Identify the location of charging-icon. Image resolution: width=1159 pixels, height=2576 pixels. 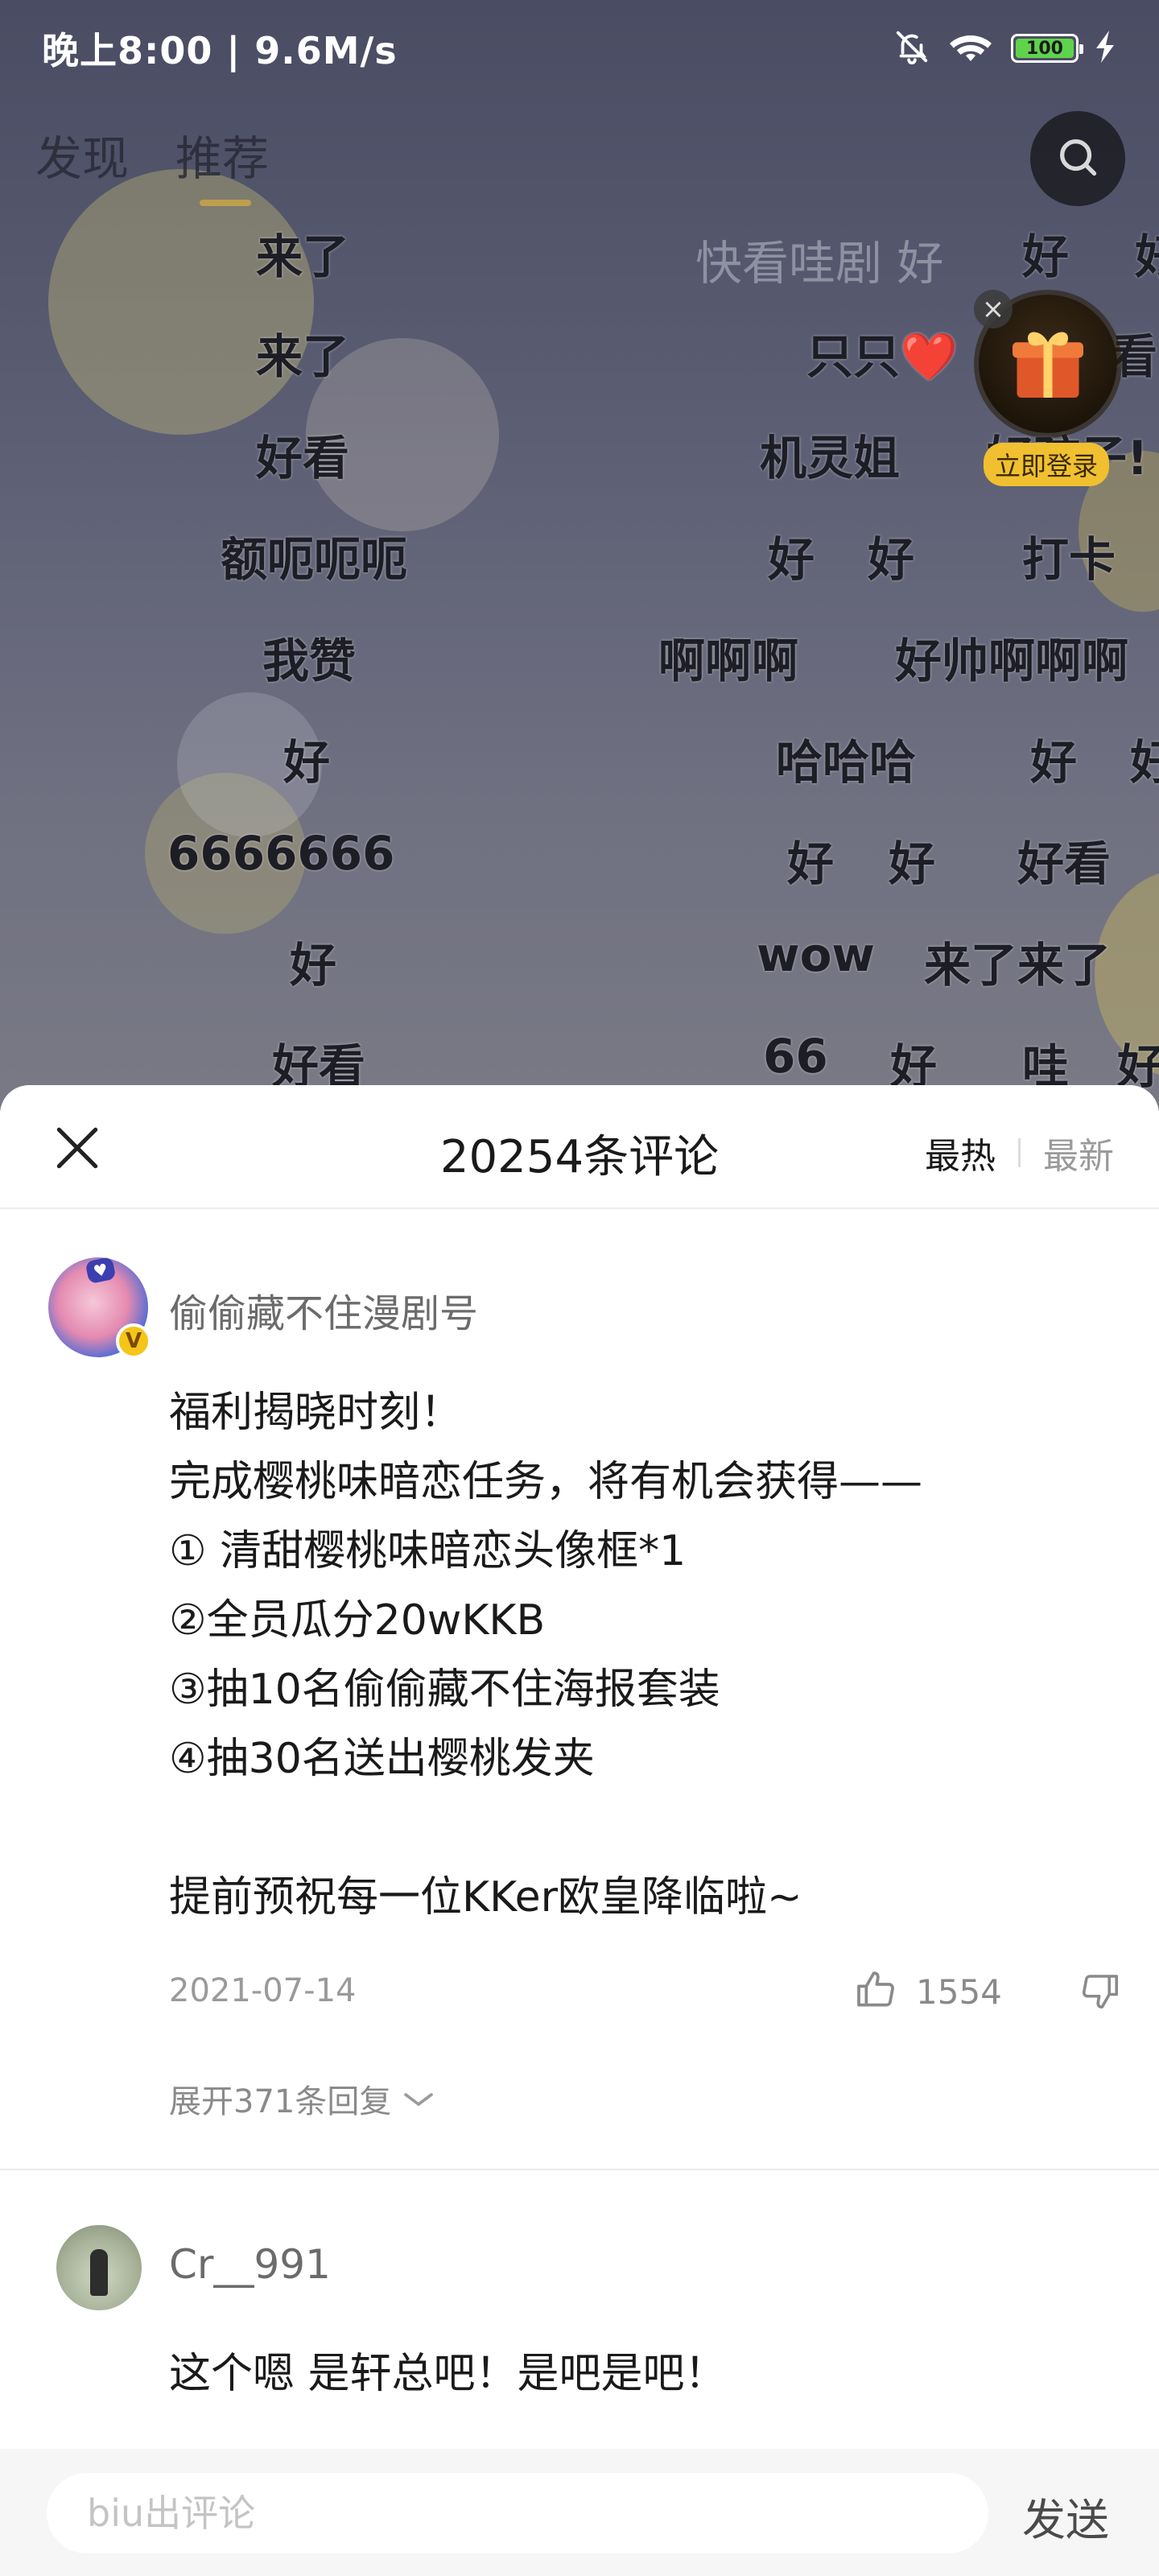
(1106, 48).